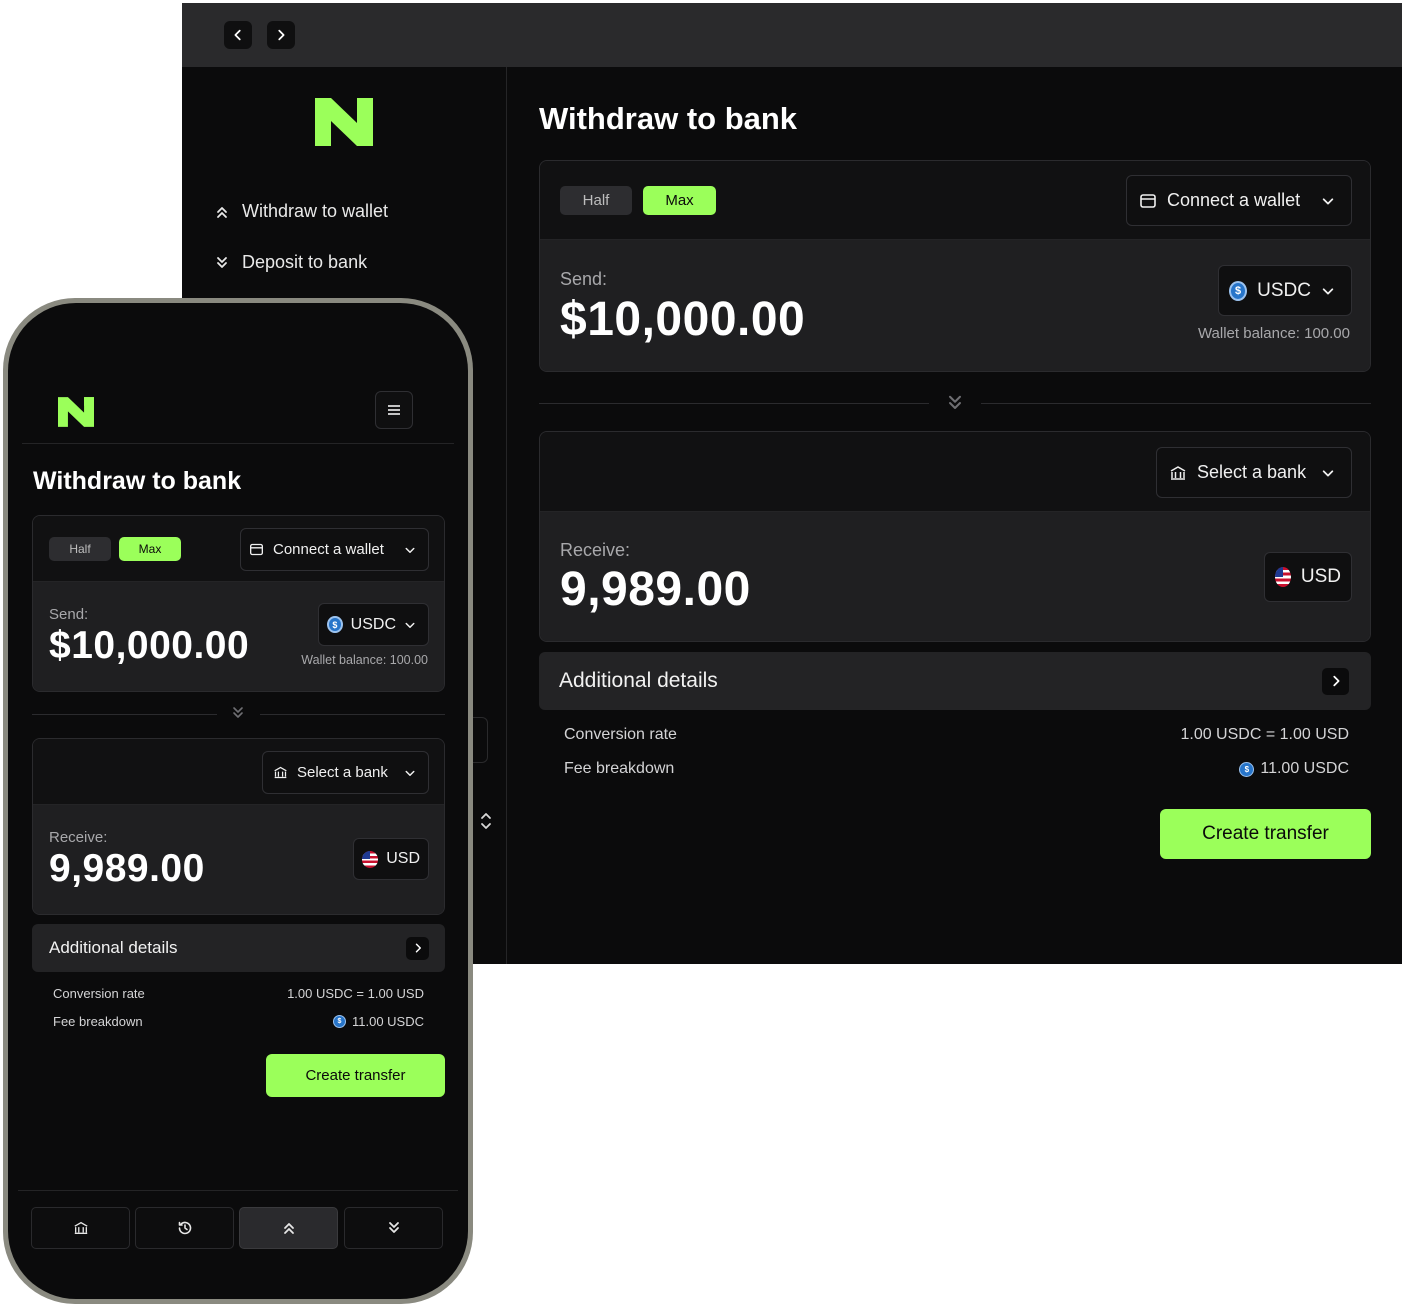 The height and width of the screenshot is (1306, 1404). Describe the element at coordinates (238, 35) in the screenshot. I see `back-button` at that location.